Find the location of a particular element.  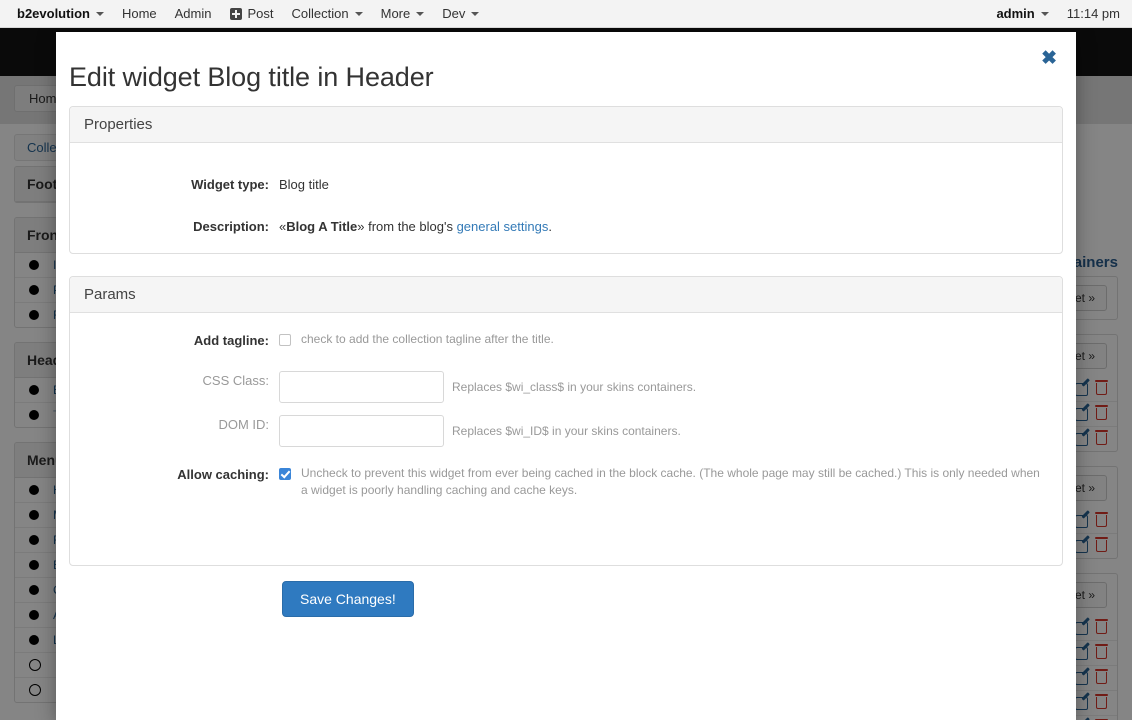

topbar-item-admin: Admin is located at coordinates (193, 14).